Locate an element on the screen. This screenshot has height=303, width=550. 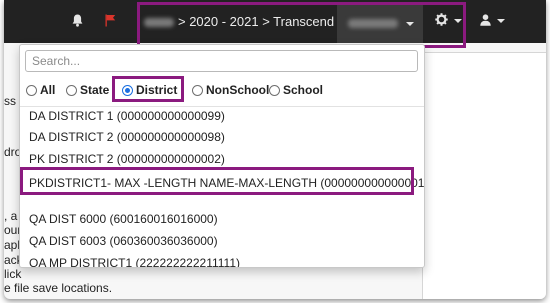
filter-district: District is located at coordinates (149, 90).